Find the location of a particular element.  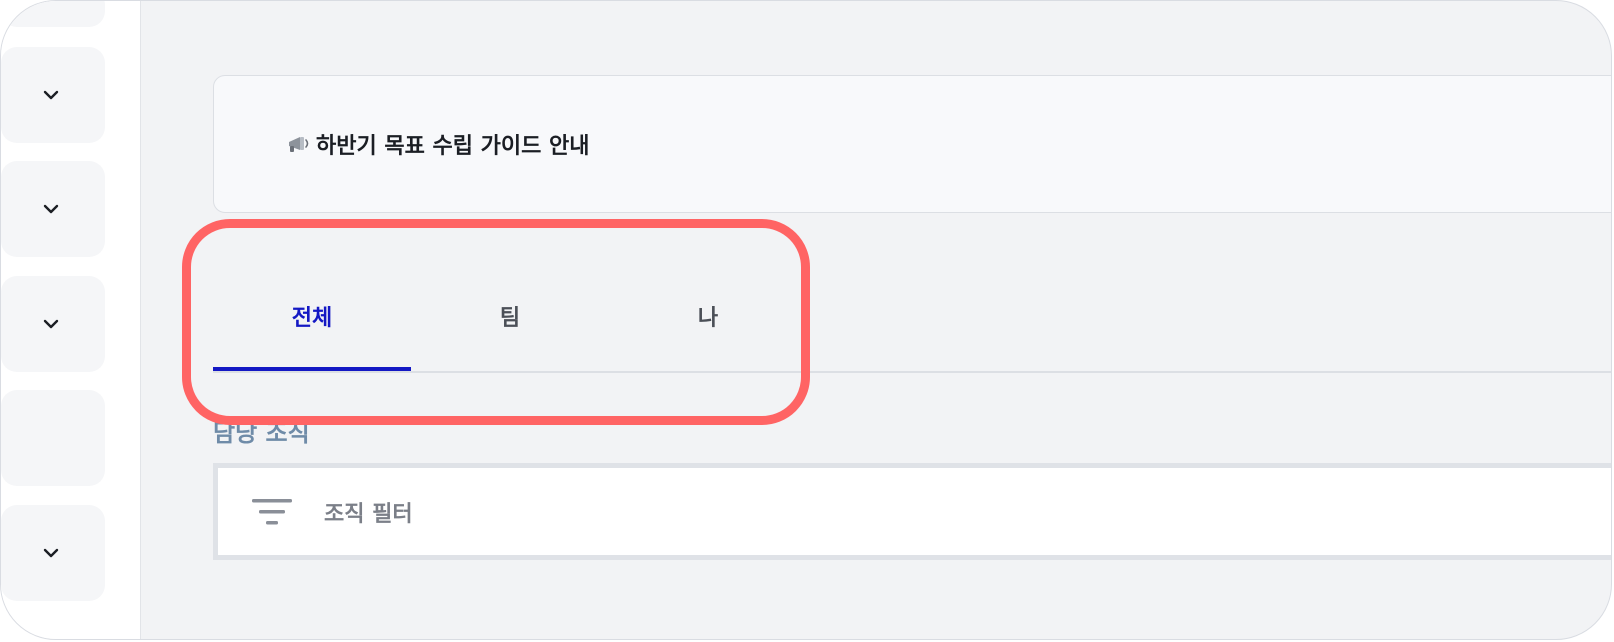

megaphone-icon is located at coordinates (299, 144).